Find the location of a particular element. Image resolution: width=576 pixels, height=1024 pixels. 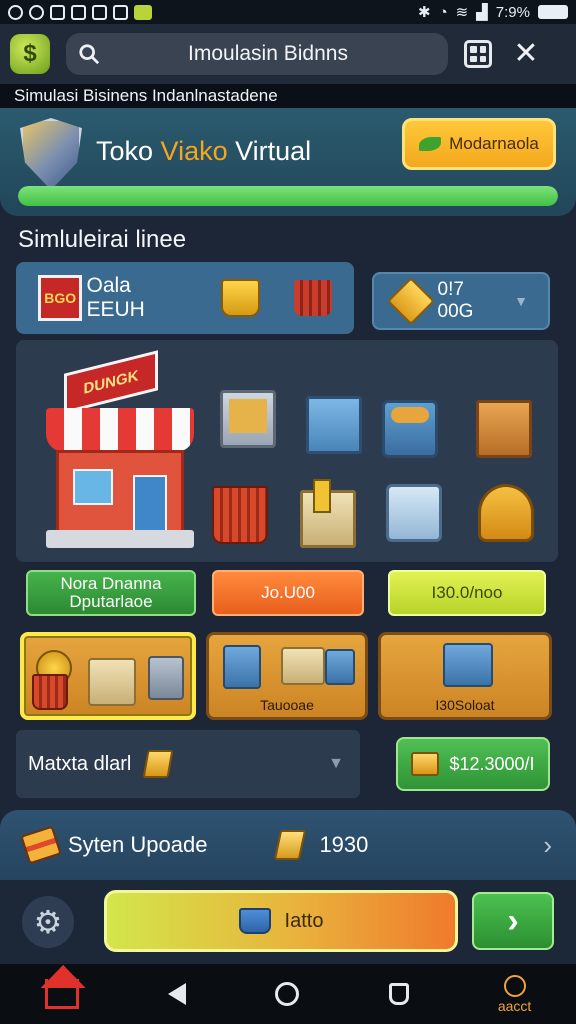

launch-label: Iatto is located at coordinates (304, 920).